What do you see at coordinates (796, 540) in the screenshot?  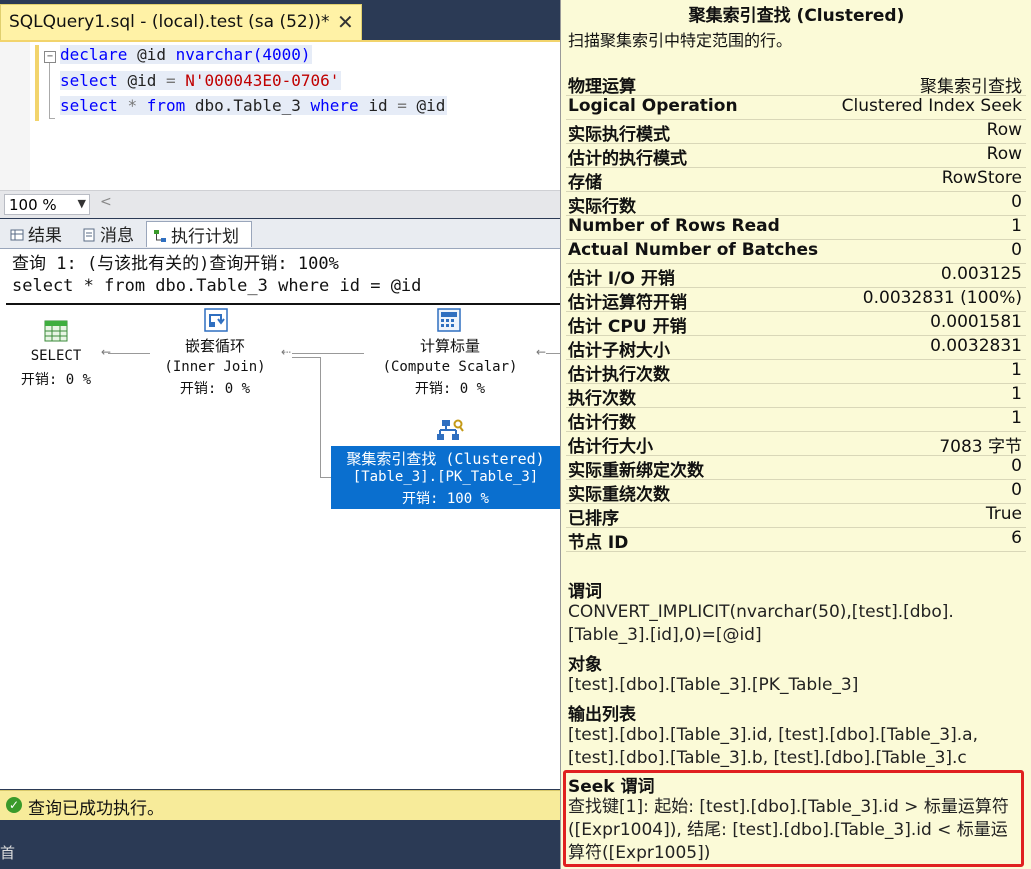 I see `property-row: 节点 ID 6` at bounding box center [796, 540].